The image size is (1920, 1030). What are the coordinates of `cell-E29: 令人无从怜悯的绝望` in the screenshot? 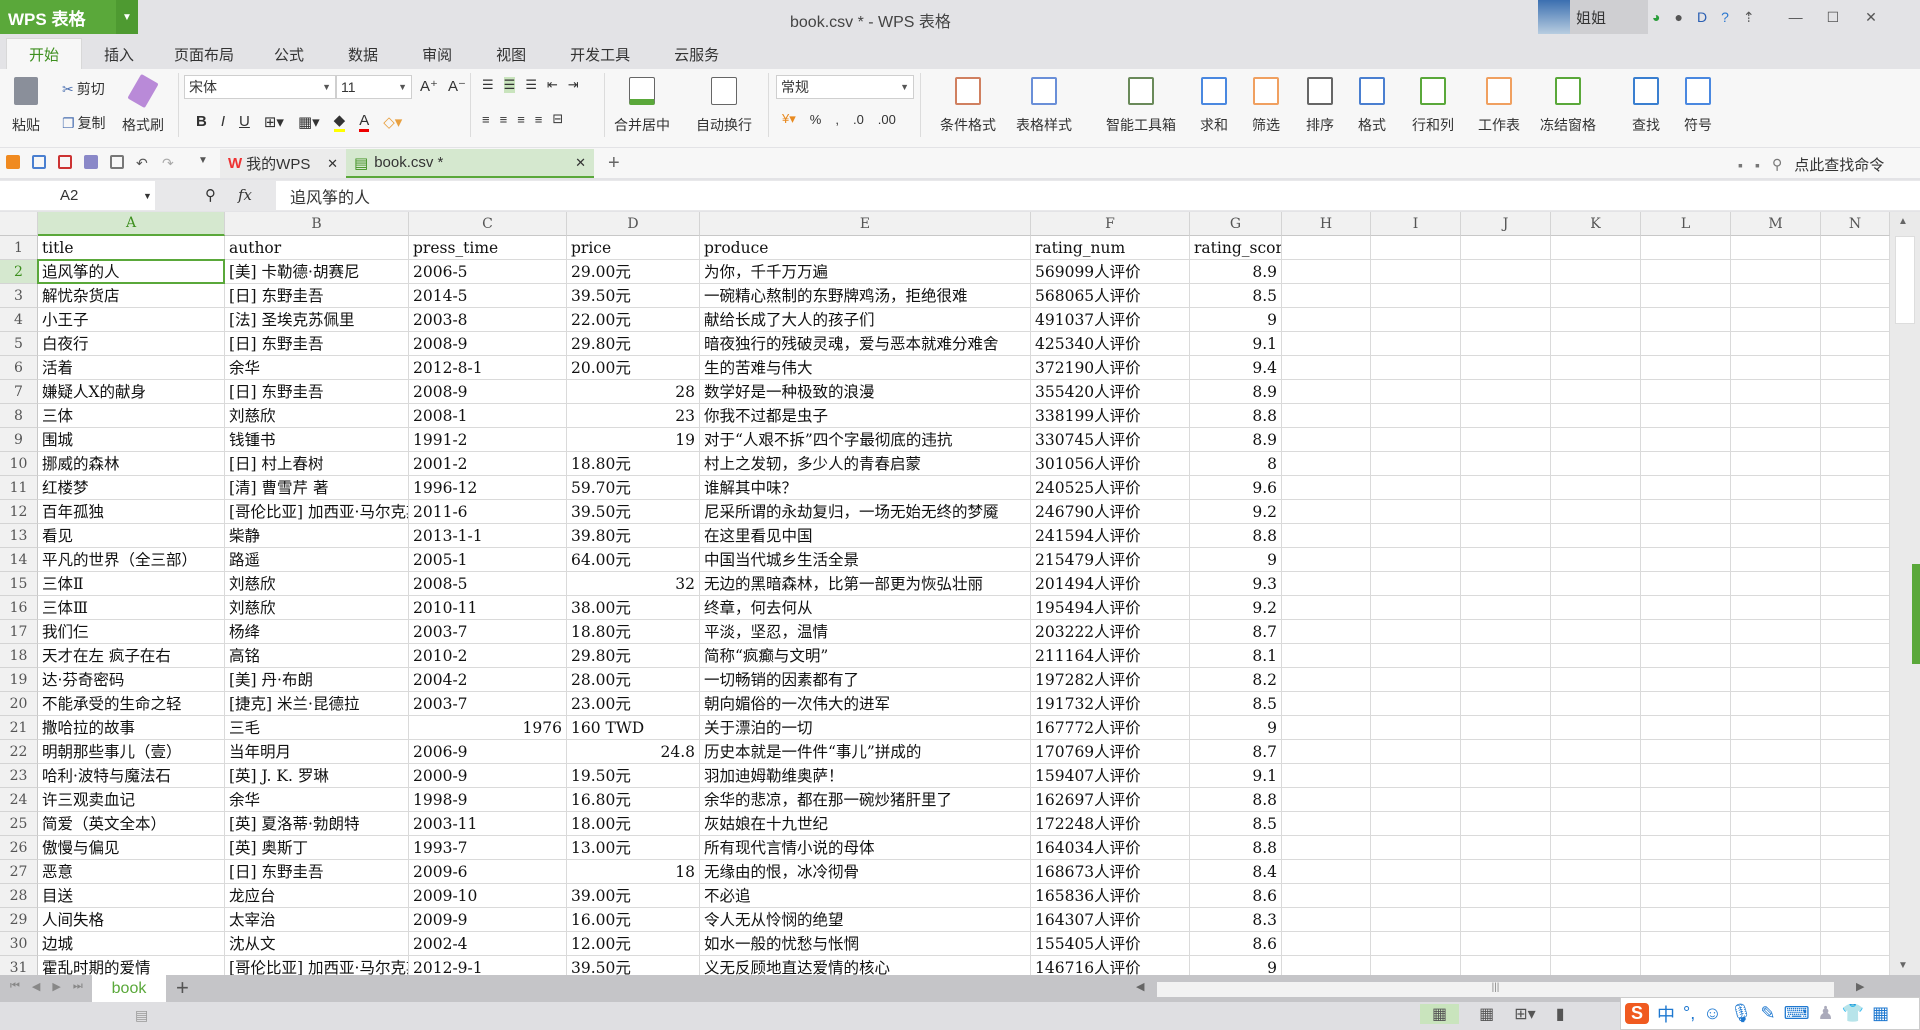 It's located at (865, 920).